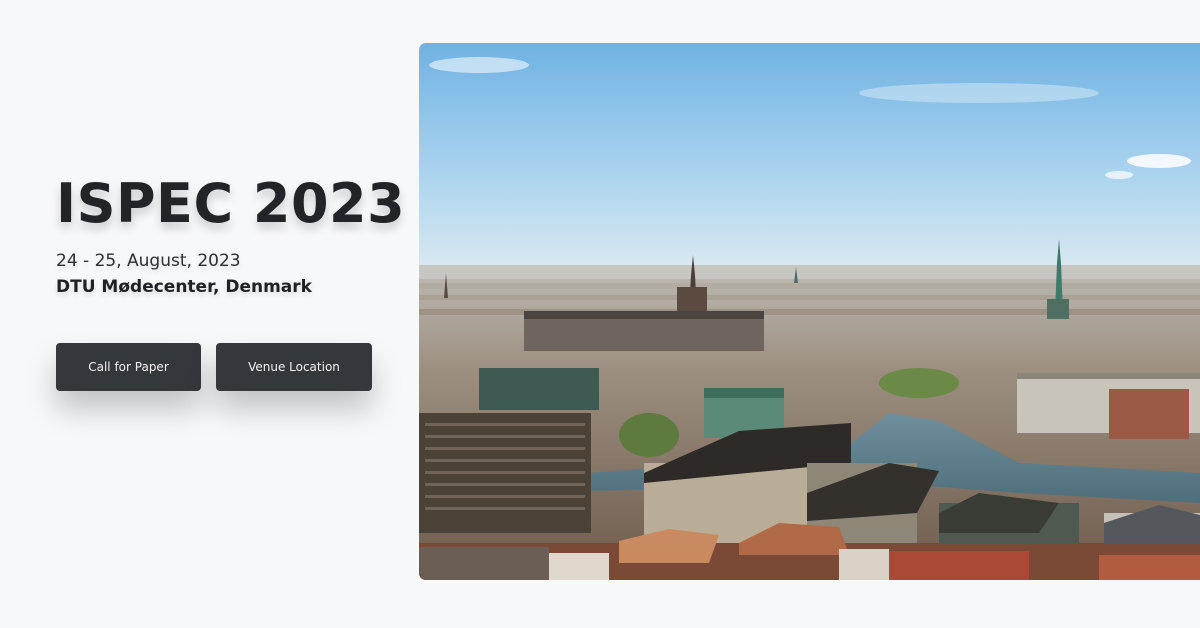 Image resolution: width=1200 pixels, height=628 pixels. Describe the element at coordinates (184, 287) in the screenshot. I see `conference-venue: DTU Mødecenter, Denmark` at that location.